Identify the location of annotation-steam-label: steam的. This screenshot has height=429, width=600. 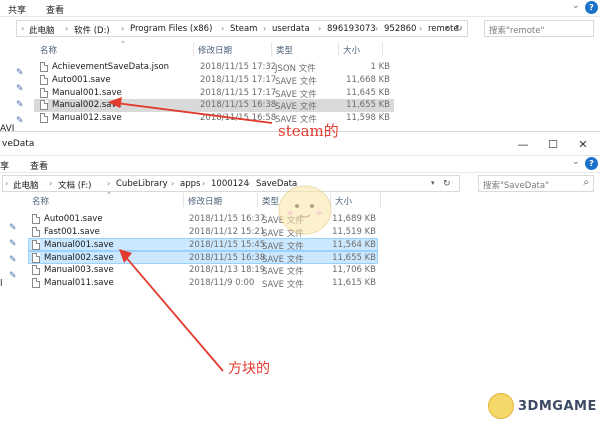
(308, 131).